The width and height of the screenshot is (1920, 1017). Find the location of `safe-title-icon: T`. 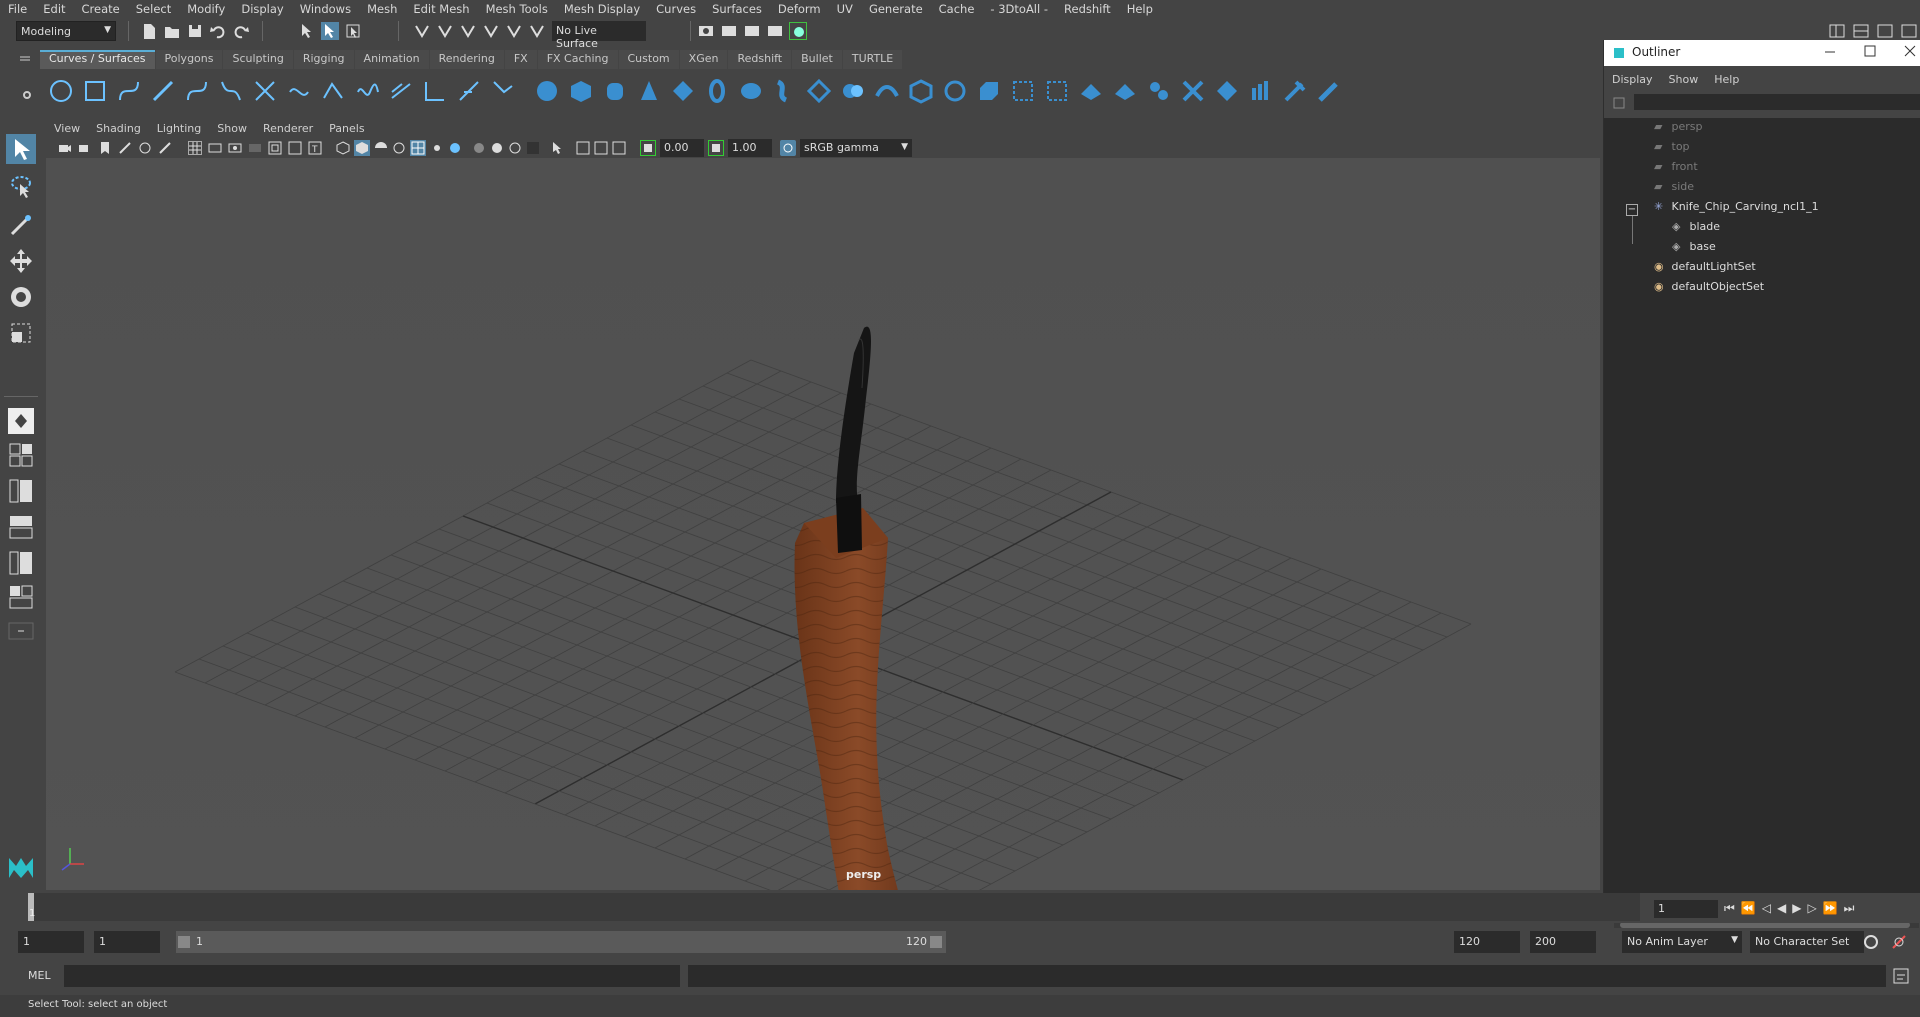

safe-title-icon: T is located at coordinates (315, 148).